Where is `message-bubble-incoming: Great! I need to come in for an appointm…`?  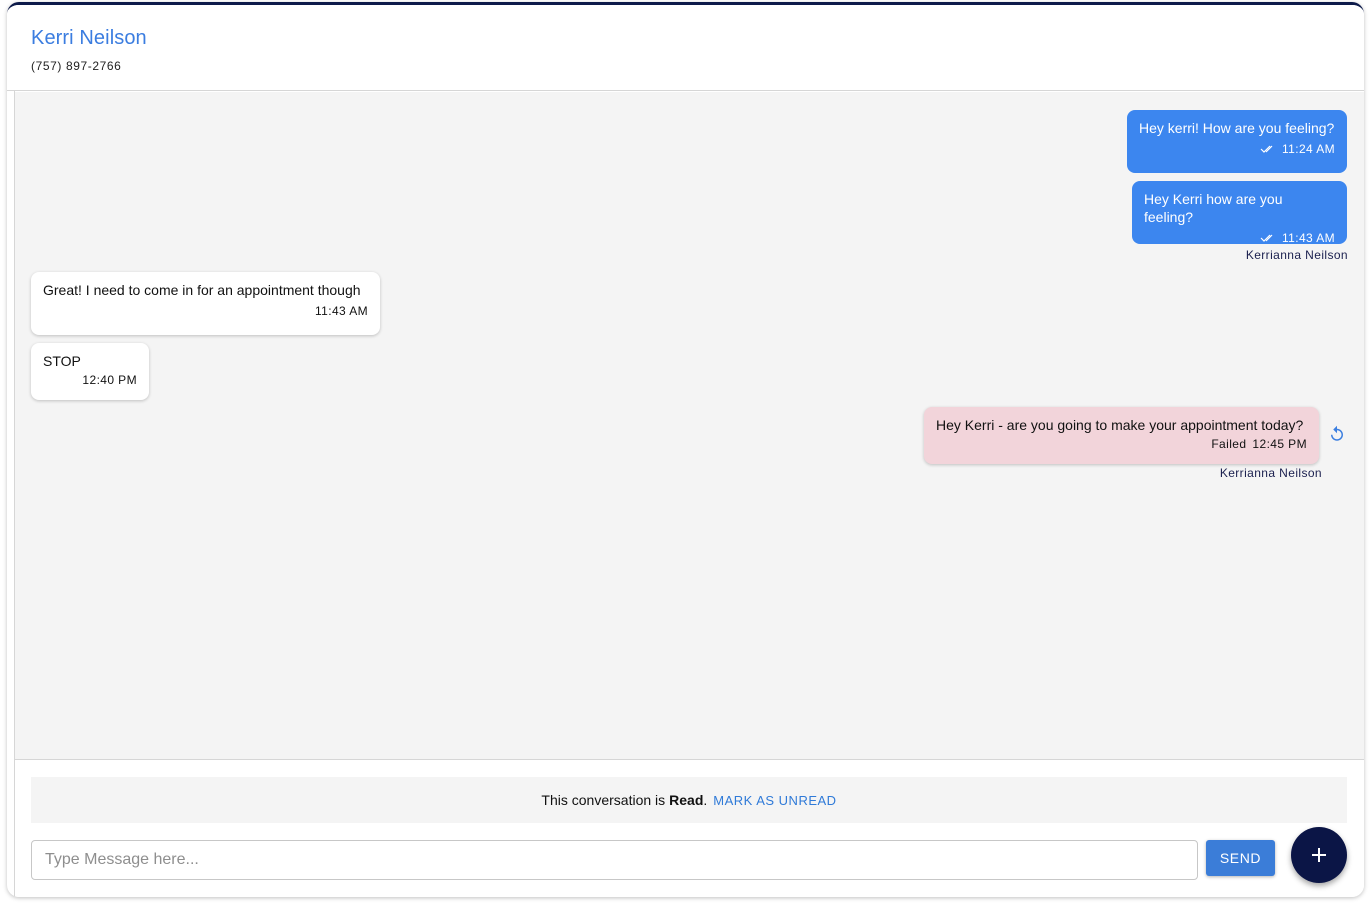
message-bubble-incoming: Great! I need to come in for an appointm… is located at coordinates (205, 303).